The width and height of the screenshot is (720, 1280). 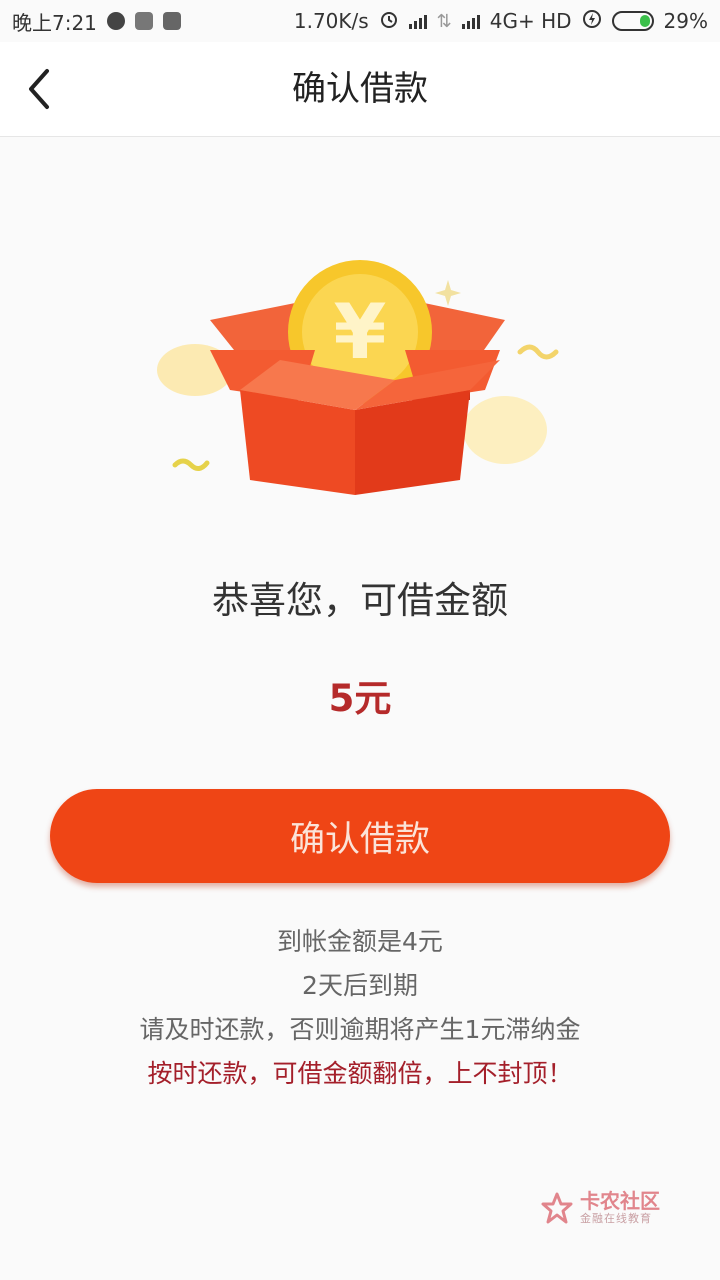 What do you see at coordinates (360, 836) in the screenshot?
I see `confirm-loan-button: 确认借款` at bounding box center [360, 836].